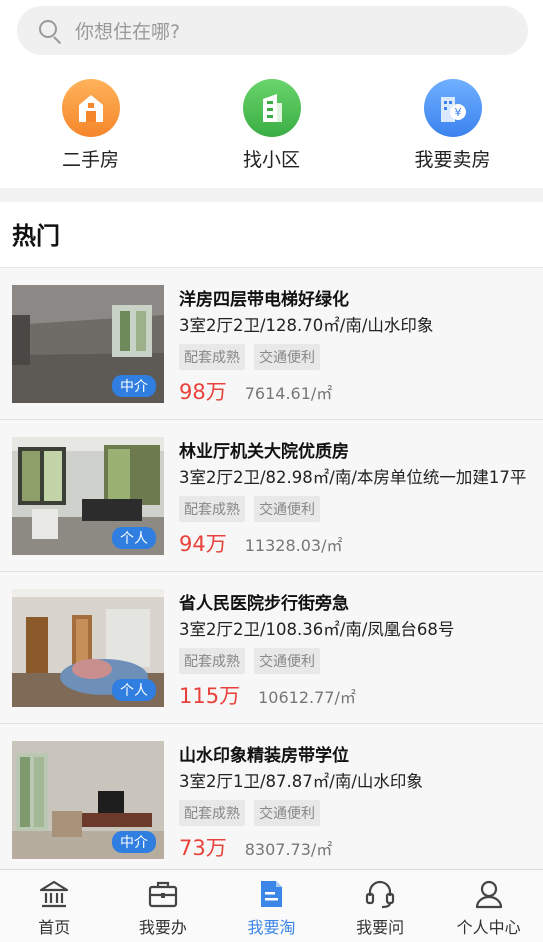  What do you see at coordinates (90, 160) in the screenshot?
I see `category-label: 二手房` at bounding box center [90, 160].